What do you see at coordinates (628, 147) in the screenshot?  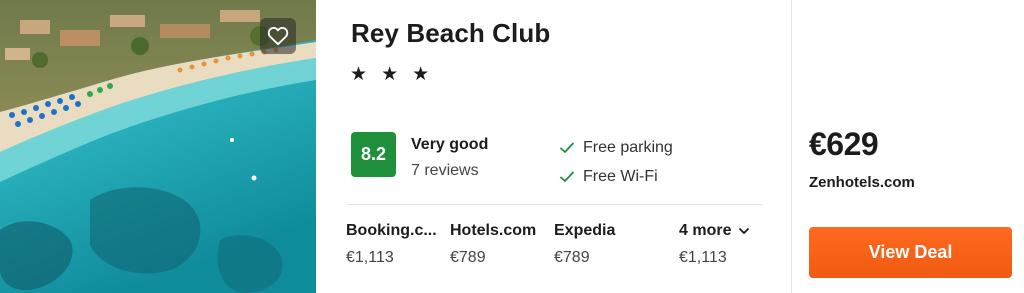 I see `amenity-label: Free parking` at bounding box center [628, 147].